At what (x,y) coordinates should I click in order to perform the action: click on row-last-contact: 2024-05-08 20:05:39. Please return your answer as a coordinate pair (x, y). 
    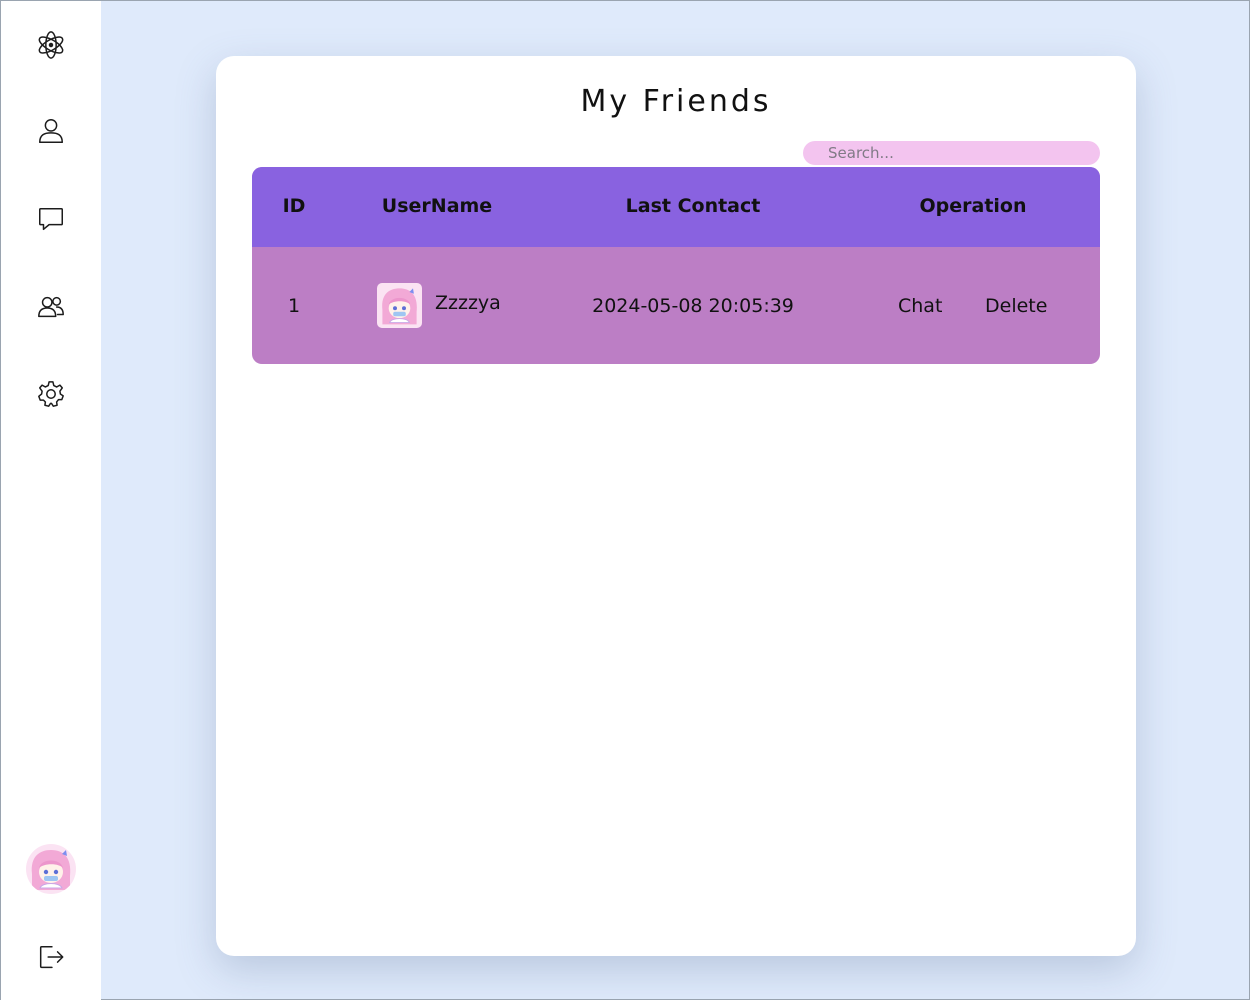
    Looking at the image, I should click on (693, 306).